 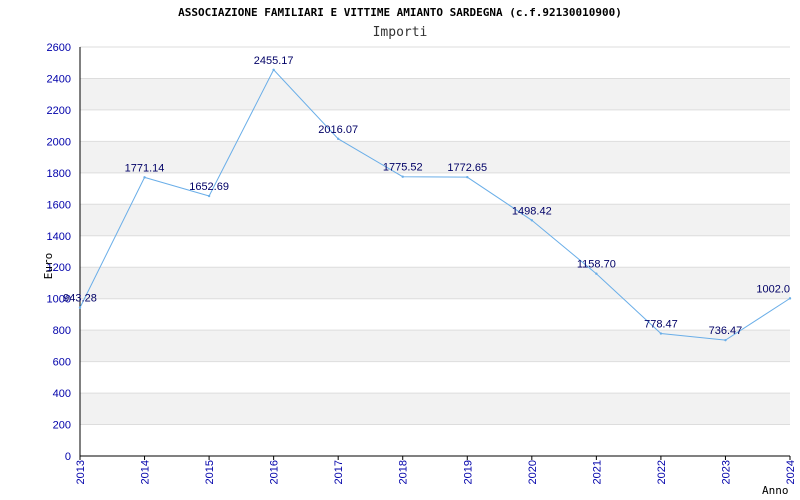 I want to click on x-axis-title: Anno, so click(x=775, y=490).